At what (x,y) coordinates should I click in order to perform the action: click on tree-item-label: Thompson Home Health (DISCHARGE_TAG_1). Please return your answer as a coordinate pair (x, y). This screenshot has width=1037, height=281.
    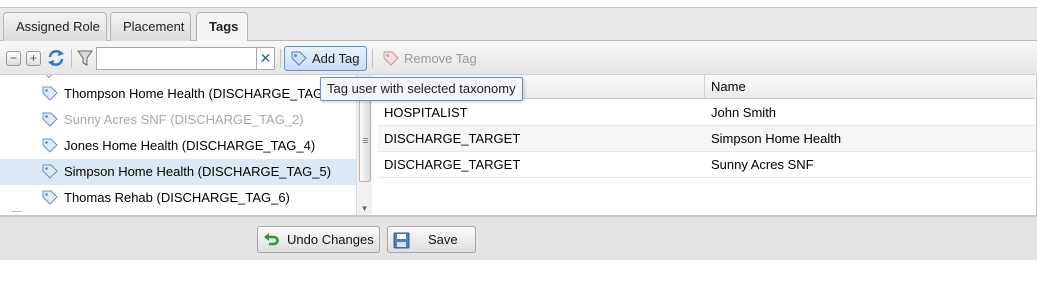
    Looking at the image, I should click on (203, 93).